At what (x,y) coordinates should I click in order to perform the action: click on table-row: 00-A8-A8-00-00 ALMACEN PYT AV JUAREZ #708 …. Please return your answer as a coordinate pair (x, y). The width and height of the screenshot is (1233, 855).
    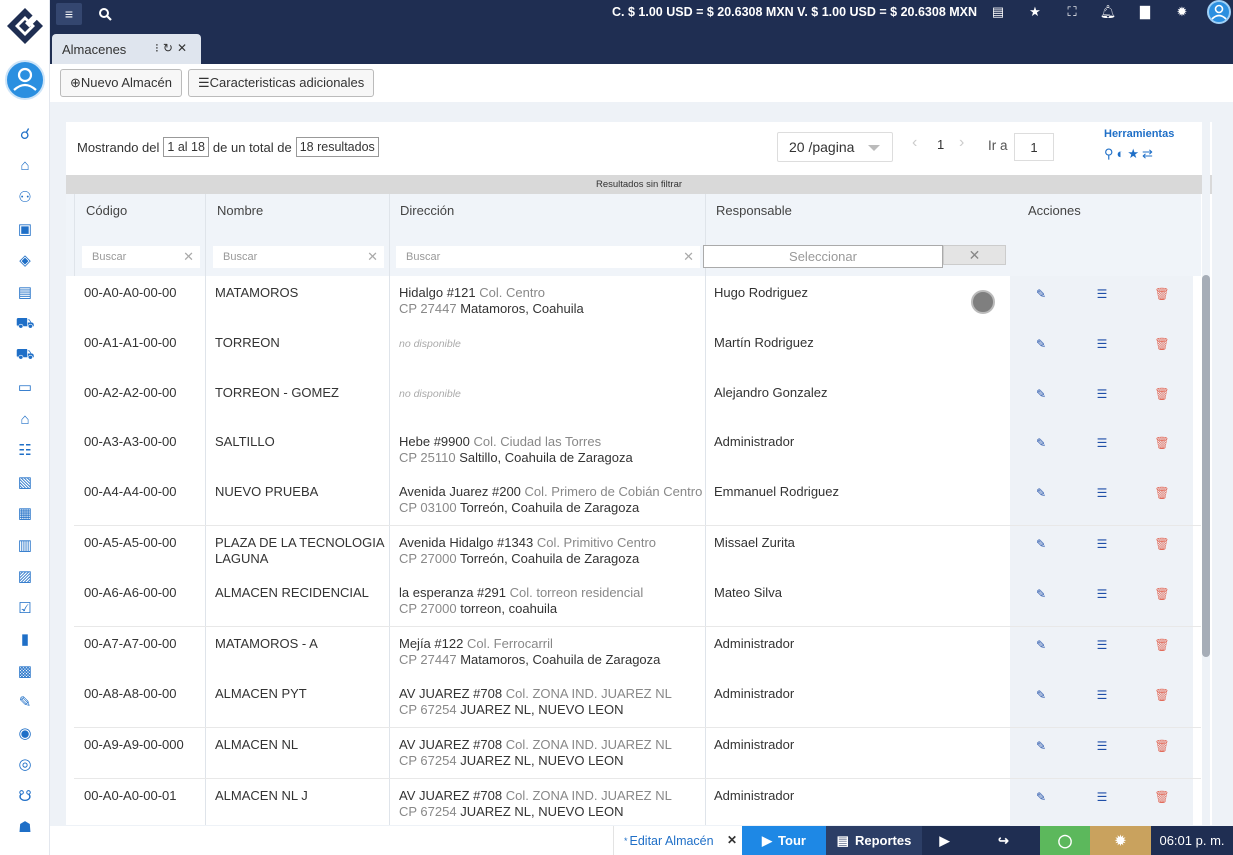
    Looking at the image, I should click on (637, 702).